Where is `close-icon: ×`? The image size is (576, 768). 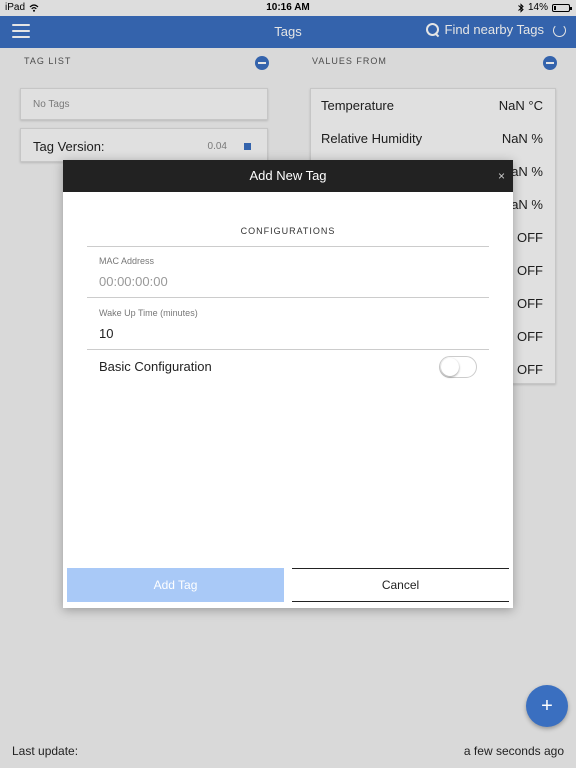
close-icon: × is located at coordinates (501, 176).